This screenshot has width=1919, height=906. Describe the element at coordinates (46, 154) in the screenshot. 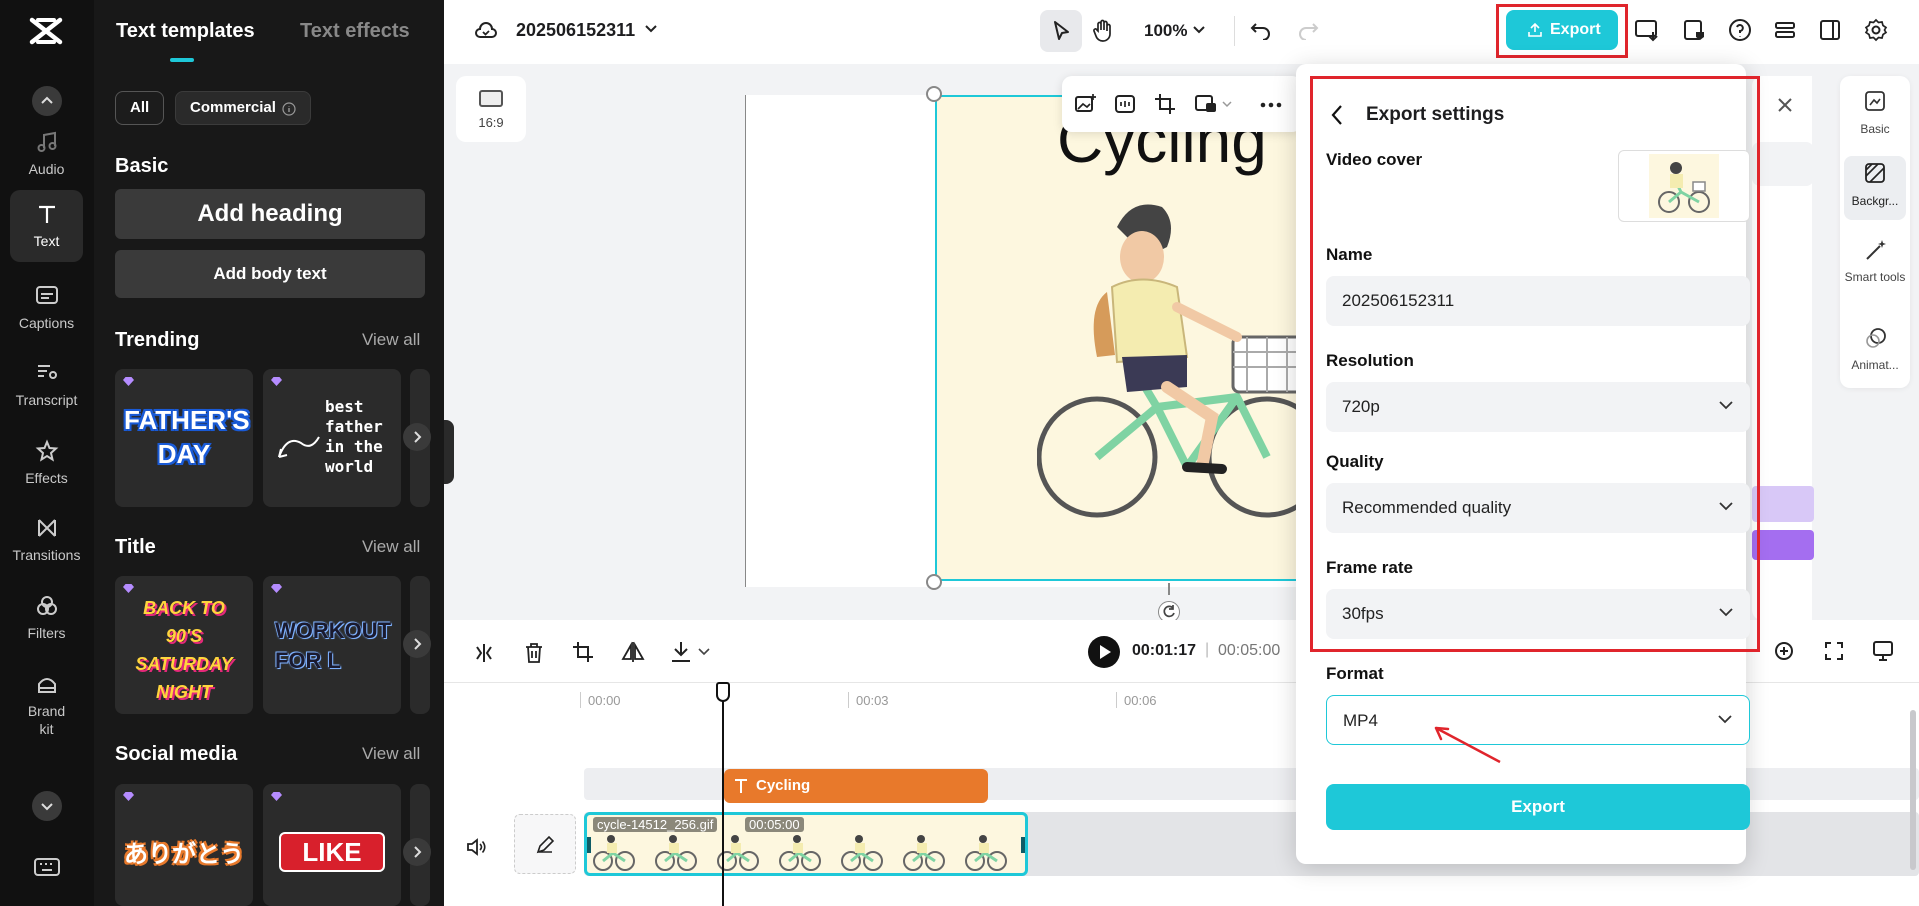

I see `rail-item-audio: Audio` at that location.